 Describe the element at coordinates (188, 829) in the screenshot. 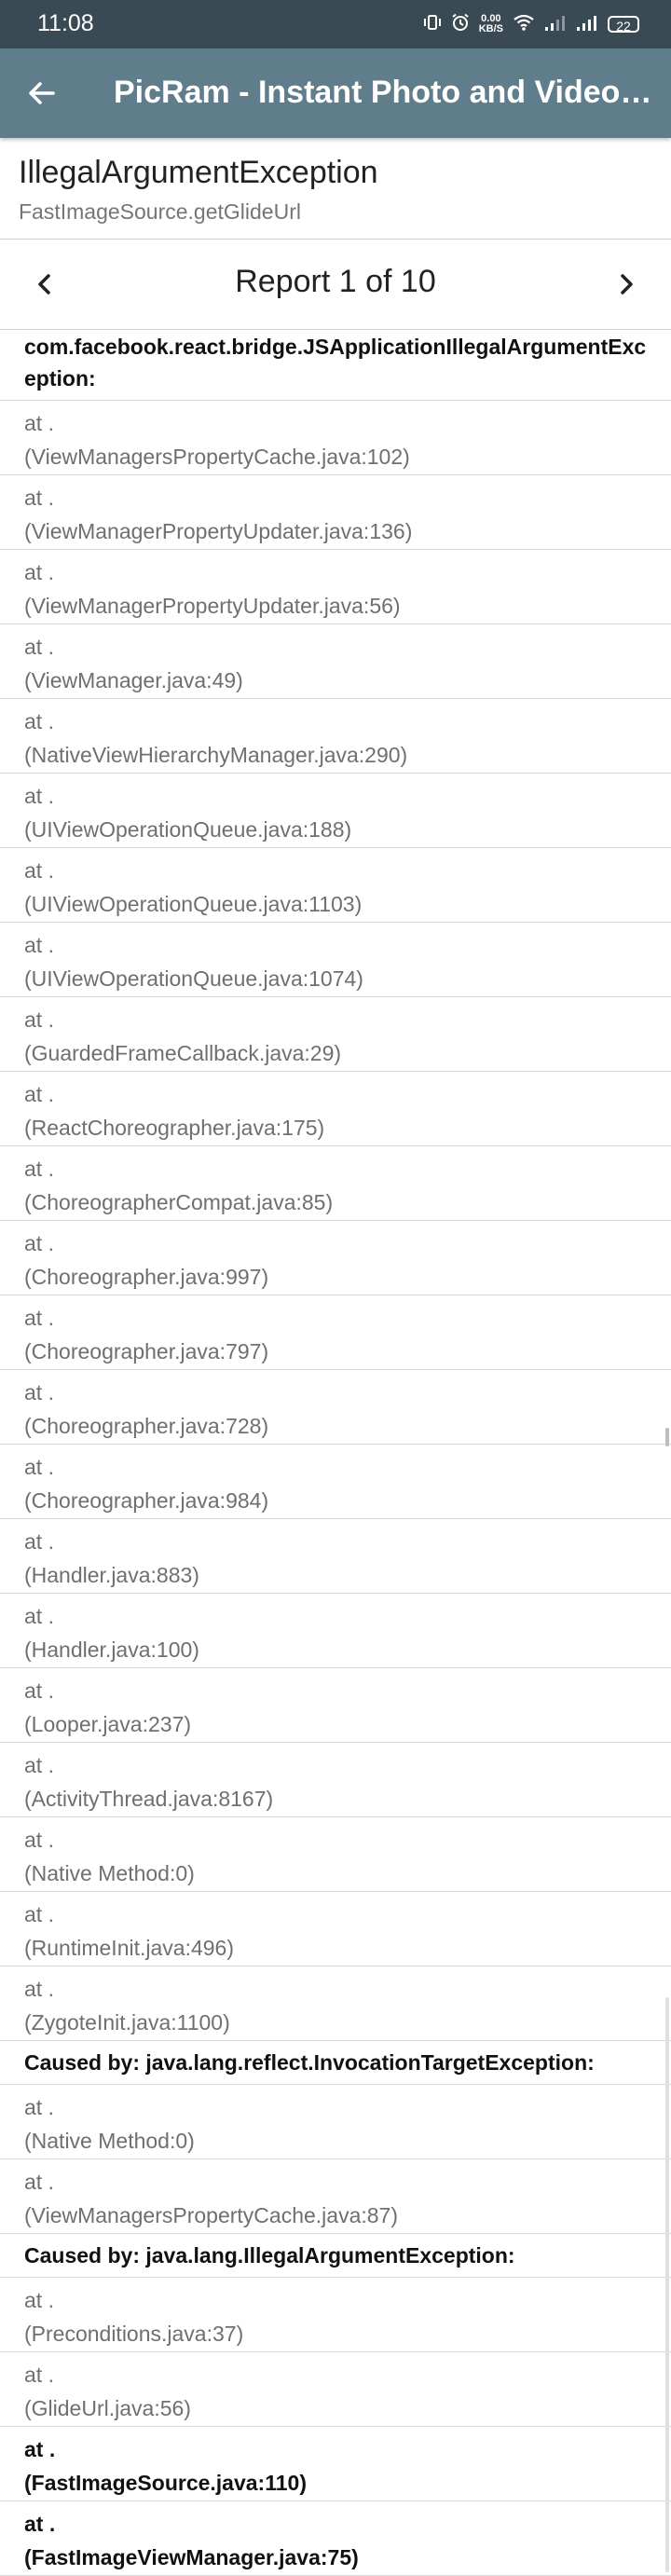

I see `trace-frame-location: (UIViewOperationQueue.java:188)` at that location.